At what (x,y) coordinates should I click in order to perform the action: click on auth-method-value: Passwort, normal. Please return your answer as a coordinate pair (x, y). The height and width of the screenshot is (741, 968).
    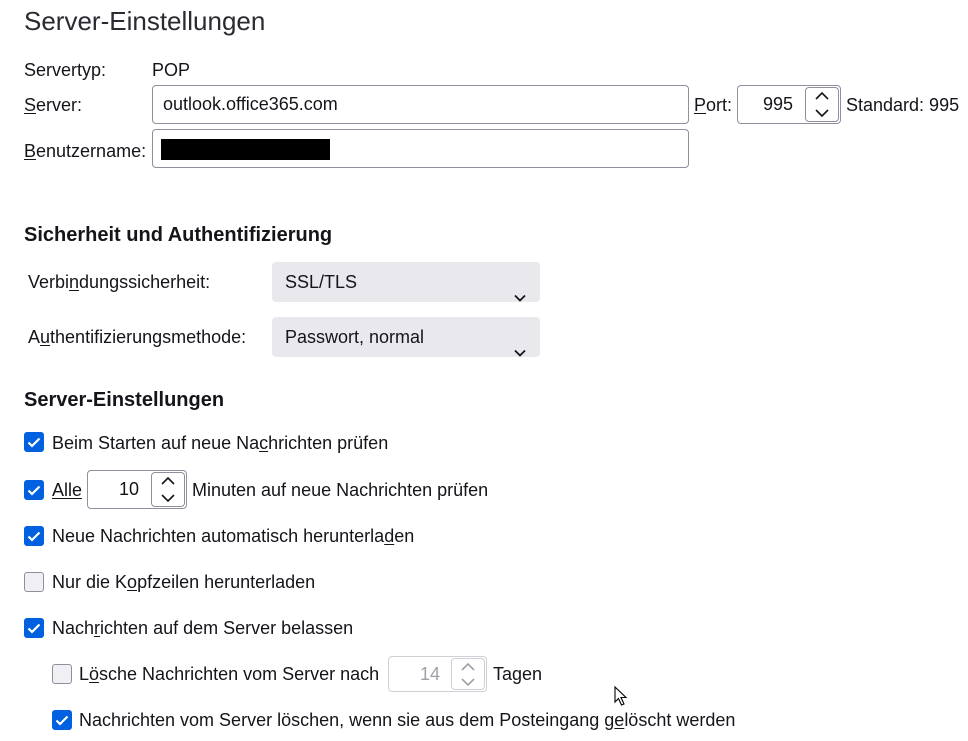
    Looking at the image, I should click on (355, 337).